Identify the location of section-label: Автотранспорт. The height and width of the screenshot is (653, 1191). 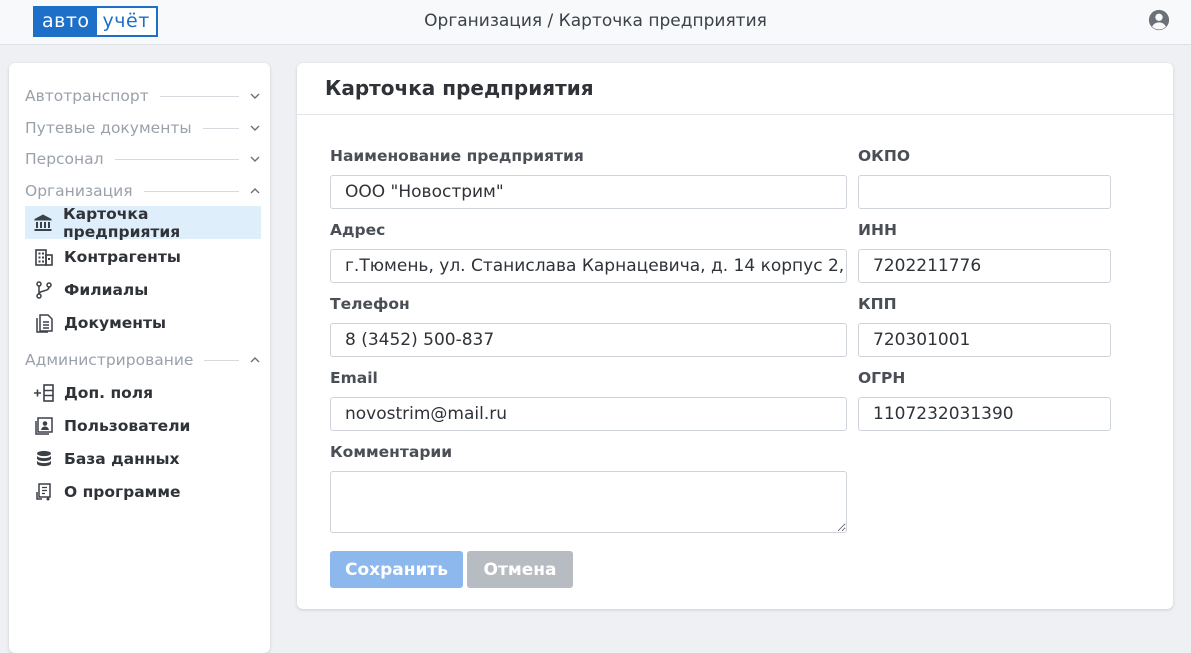
(87, 96).